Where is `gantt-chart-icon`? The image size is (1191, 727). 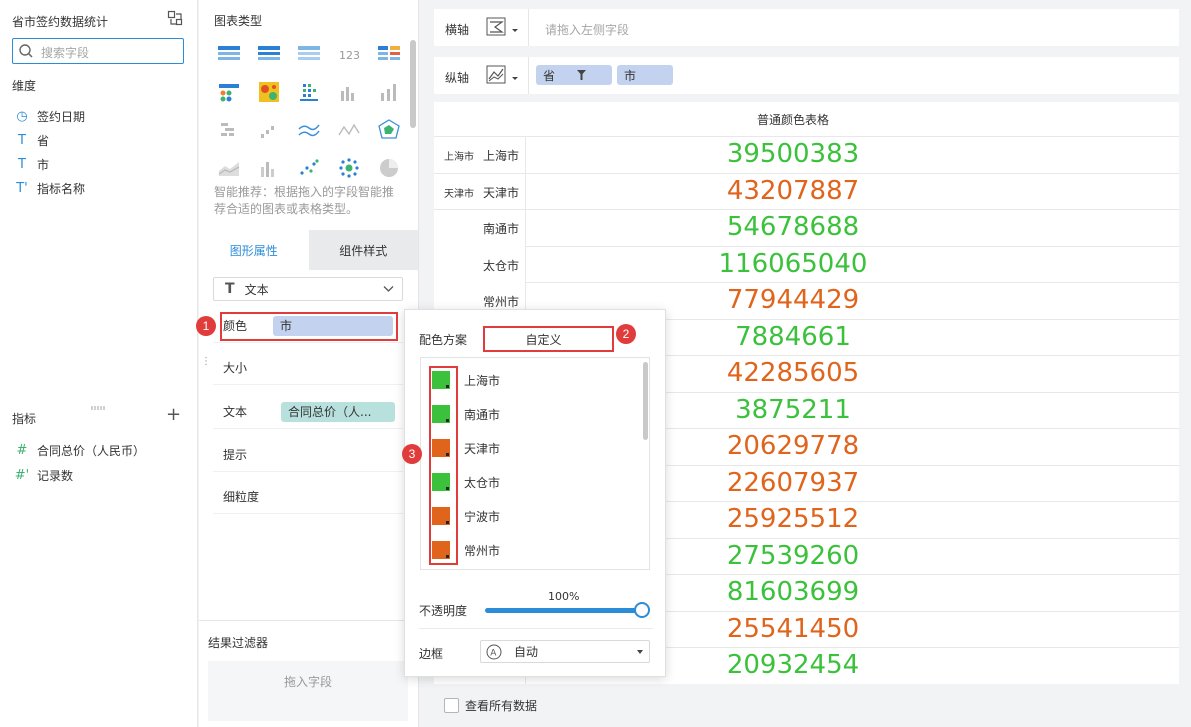 gantt-chart-icon is located at coordinates (229, 130).